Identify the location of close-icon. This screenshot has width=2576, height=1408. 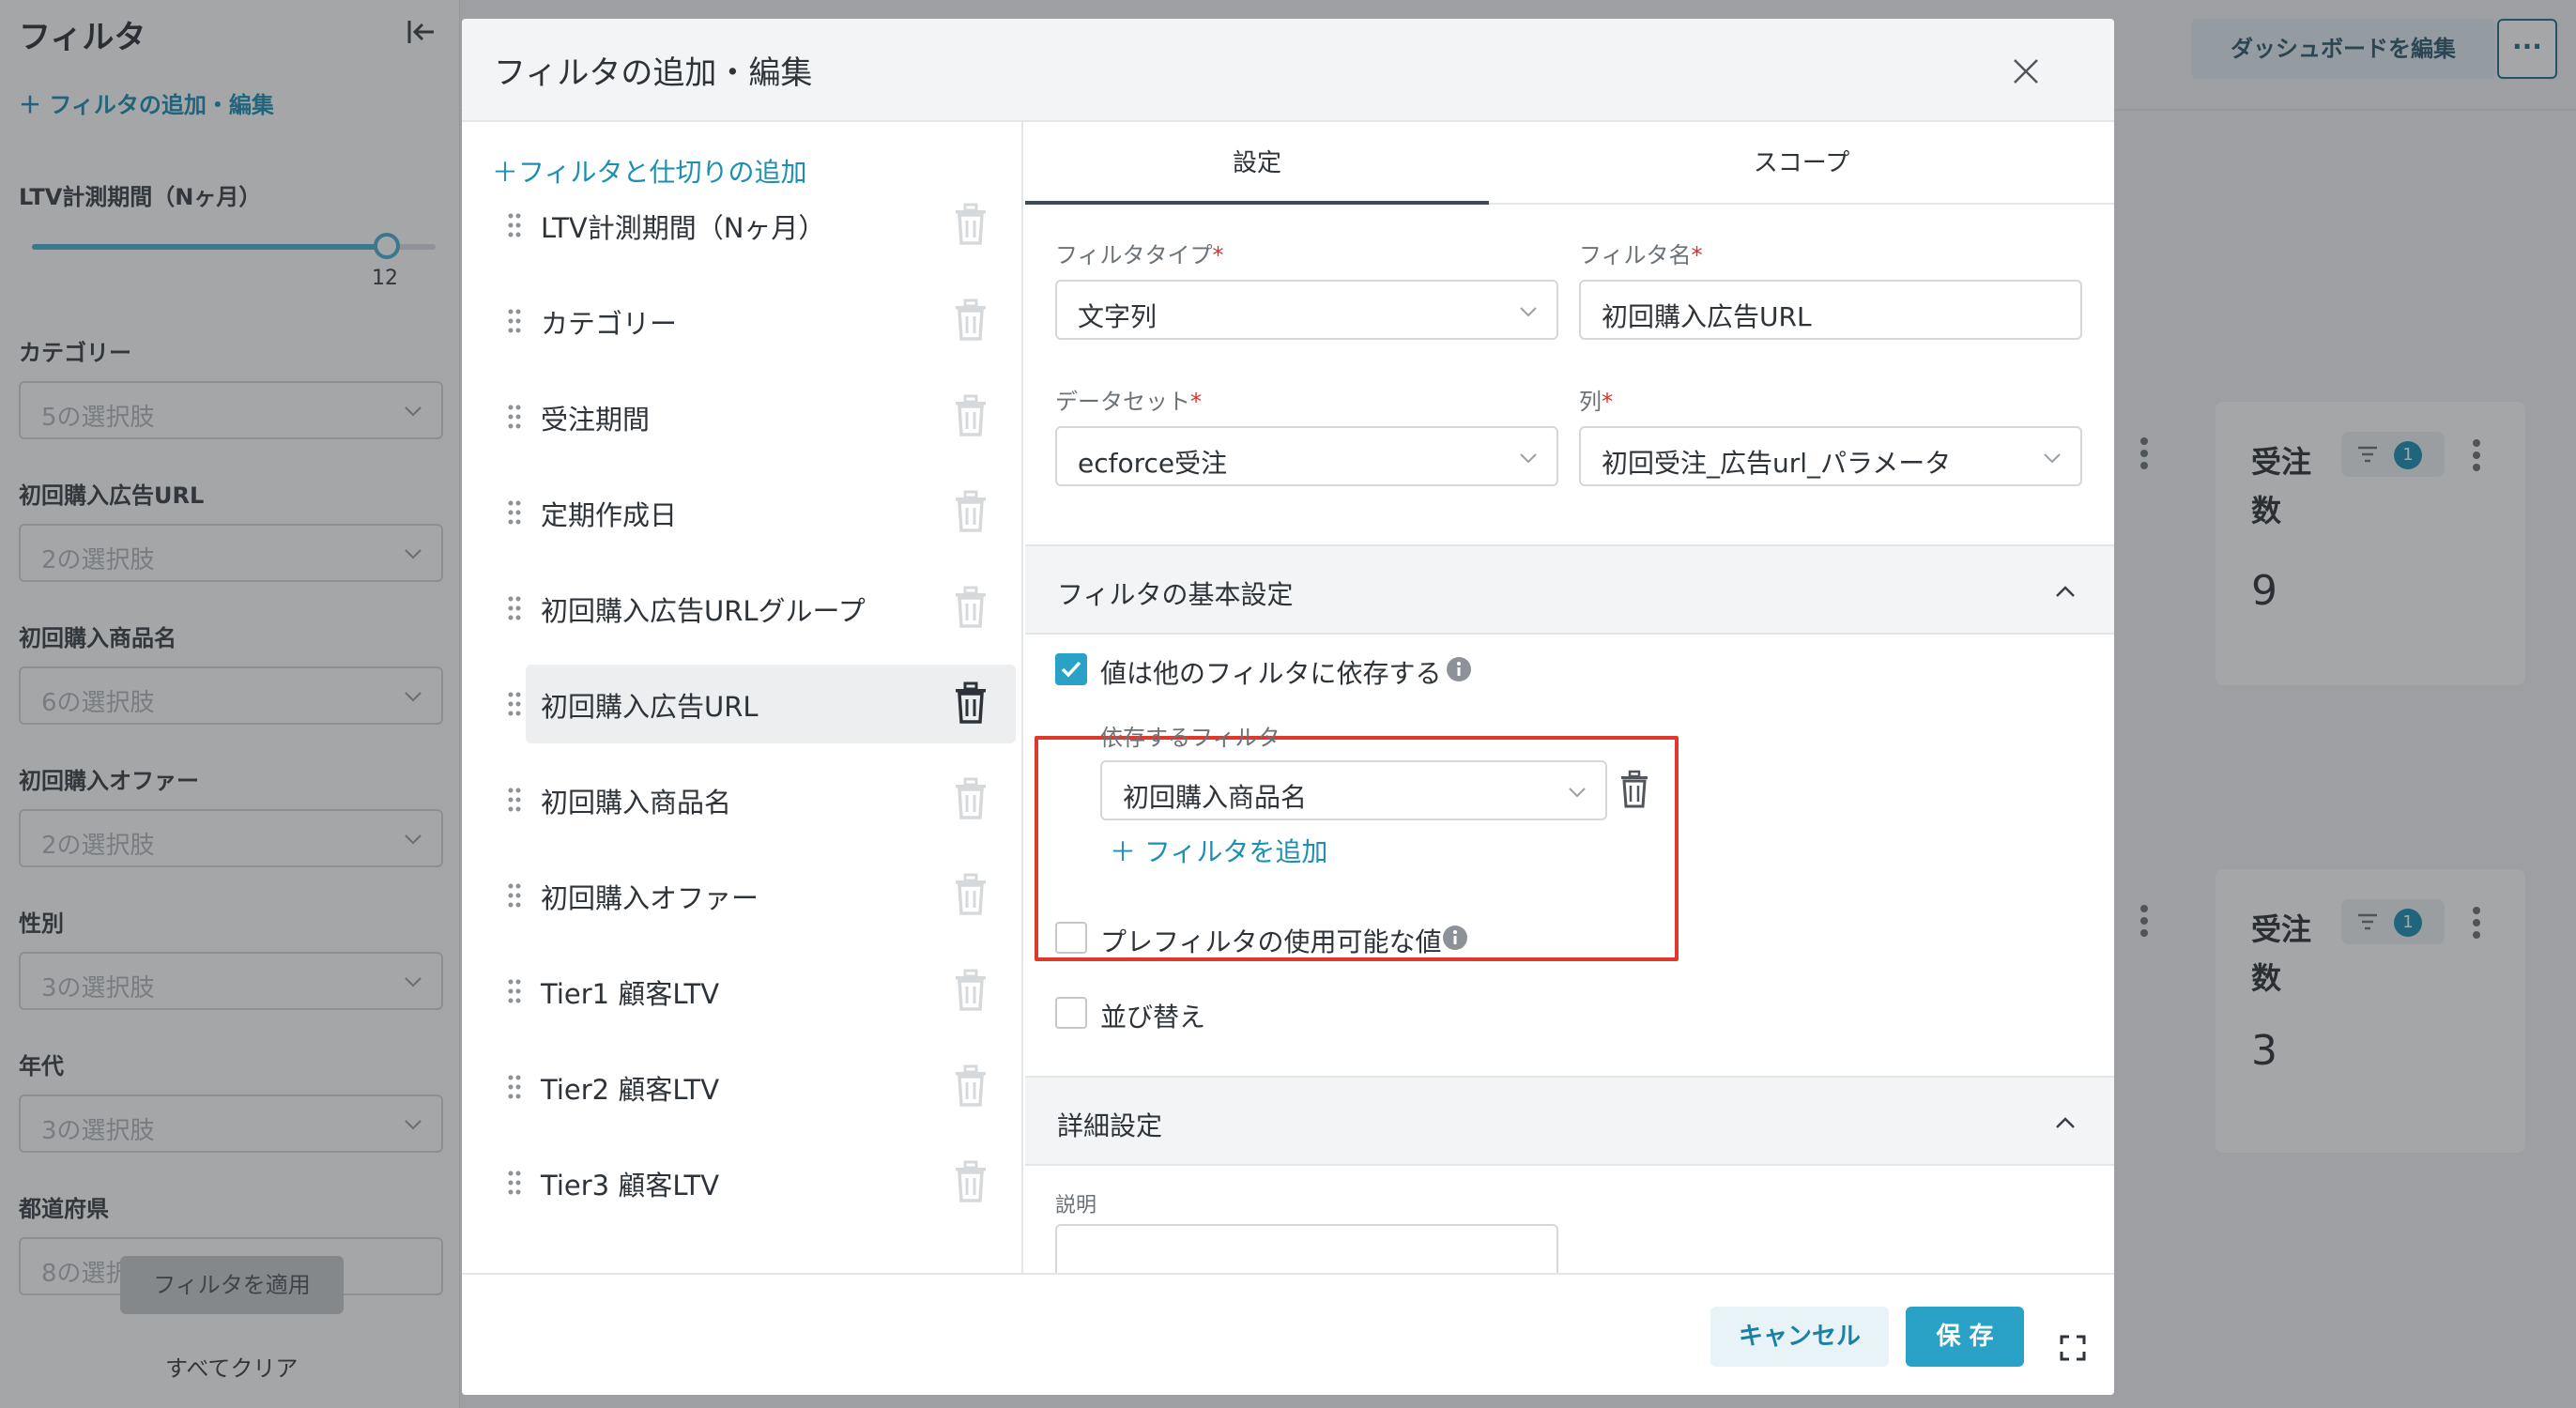
(2026, 71).